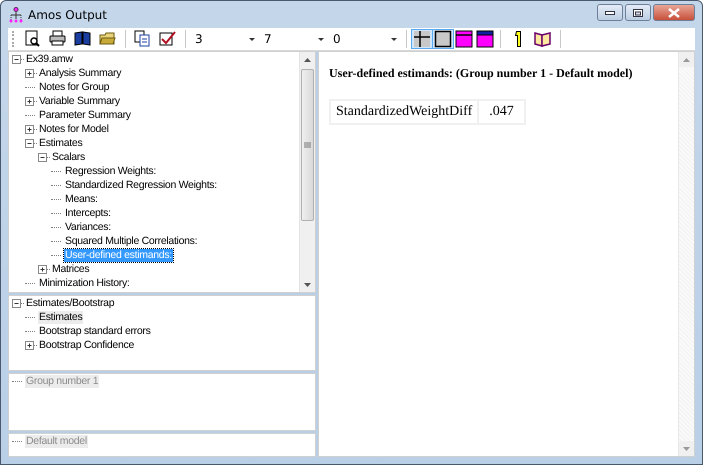 The width and height of the screenshot is (703, 465). I want to click on name-cell: StandardizedWeightDiff, so click(404, 112).